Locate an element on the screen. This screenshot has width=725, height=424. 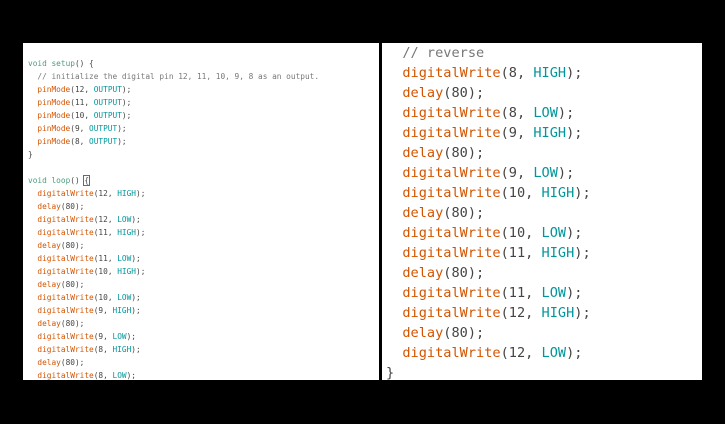
code-line: void loop() { is located at coordinates (59, 180).